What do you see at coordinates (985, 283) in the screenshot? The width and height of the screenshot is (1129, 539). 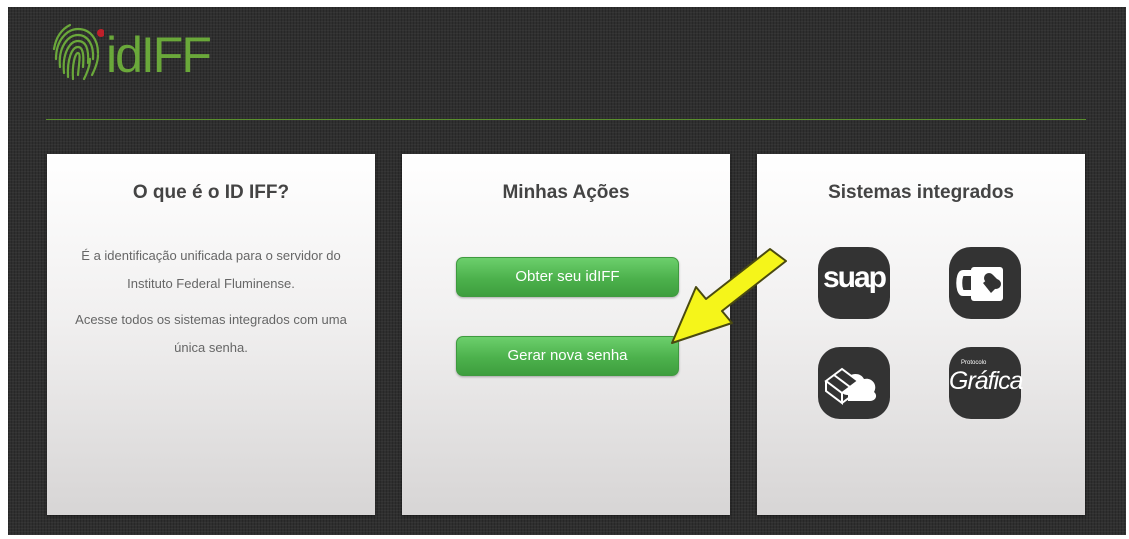 I see `mug-heart-icon` at bounding box center [985, 283].